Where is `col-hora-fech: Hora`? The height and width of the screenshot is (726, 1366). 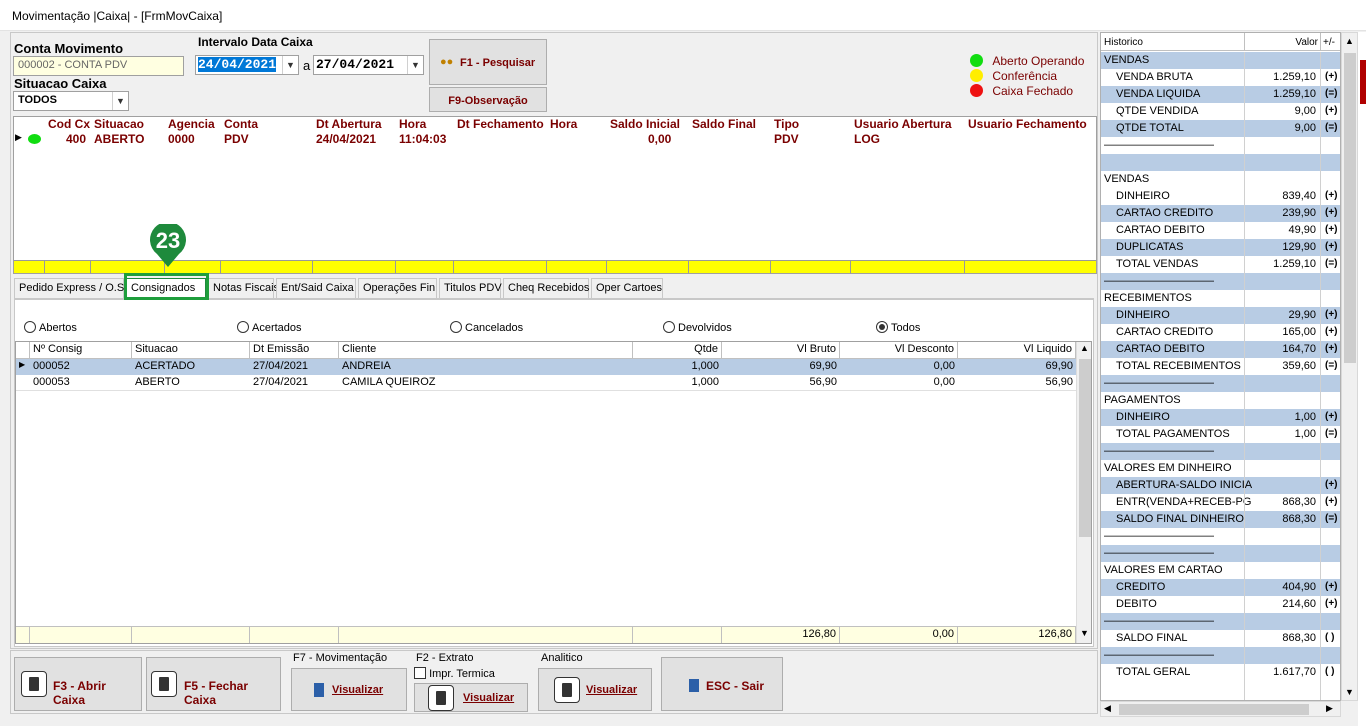
col-hora-fech: Hora is located at coordinates (563, 124).